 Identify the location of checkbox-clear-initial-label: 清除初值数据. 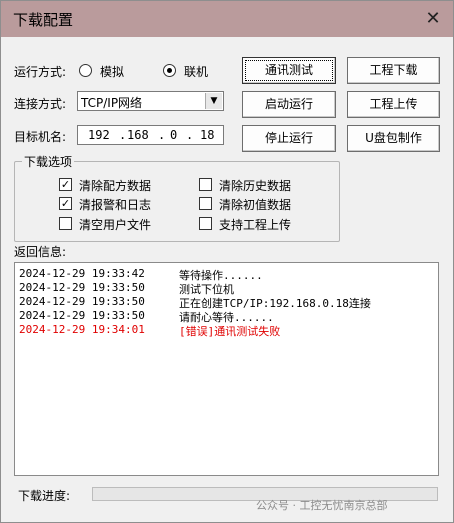
(255, 204).